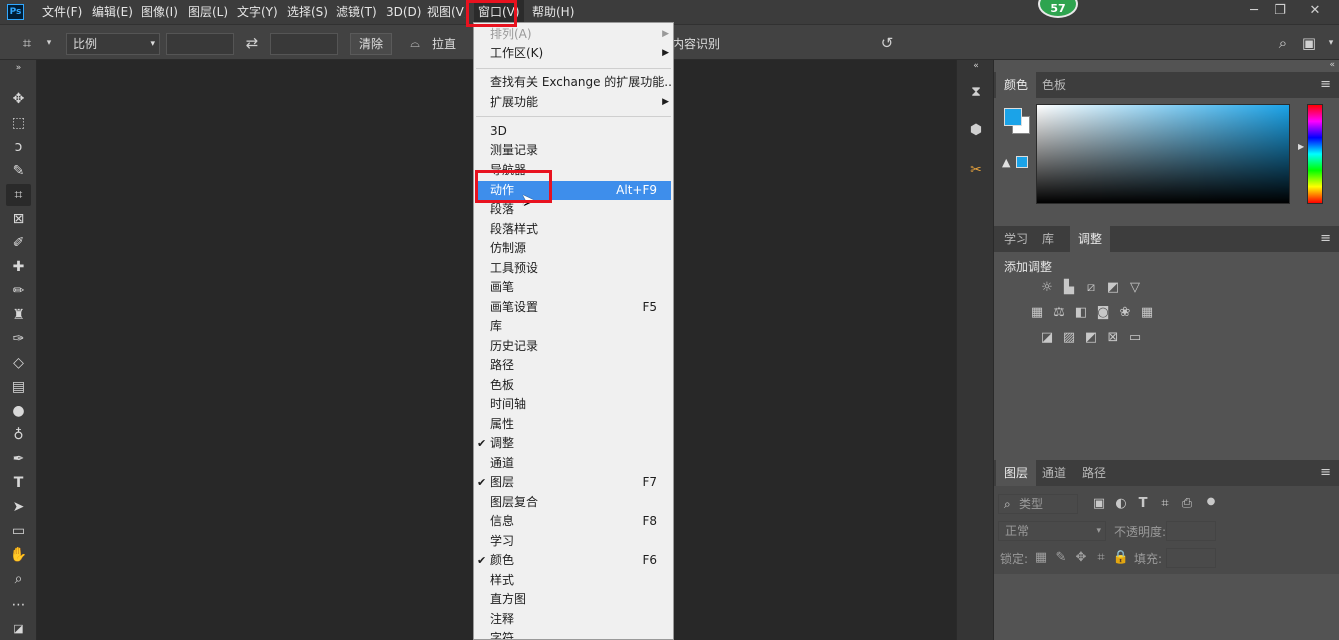  What do you see at coordinates (1315, 12) in the screenshot?
I see `close-icon: ✕` at bounding box center [1315, 12].